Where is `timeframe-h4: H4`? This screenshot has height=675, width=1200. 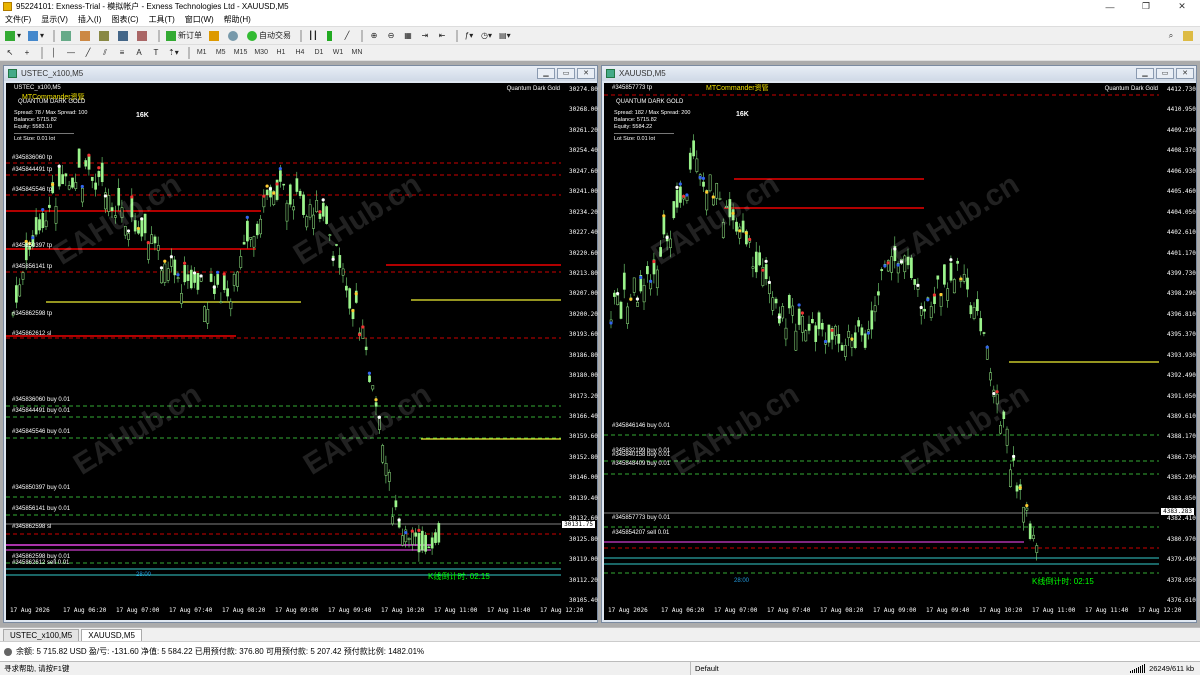
timeframe-h4: H4 is located at coordinates (300, 53).